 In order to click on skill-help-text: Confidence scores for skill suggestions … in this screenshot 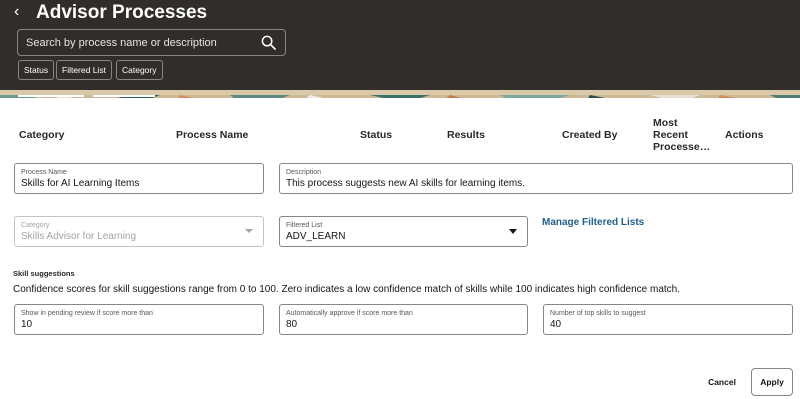, I will do `click(347, 289)`.